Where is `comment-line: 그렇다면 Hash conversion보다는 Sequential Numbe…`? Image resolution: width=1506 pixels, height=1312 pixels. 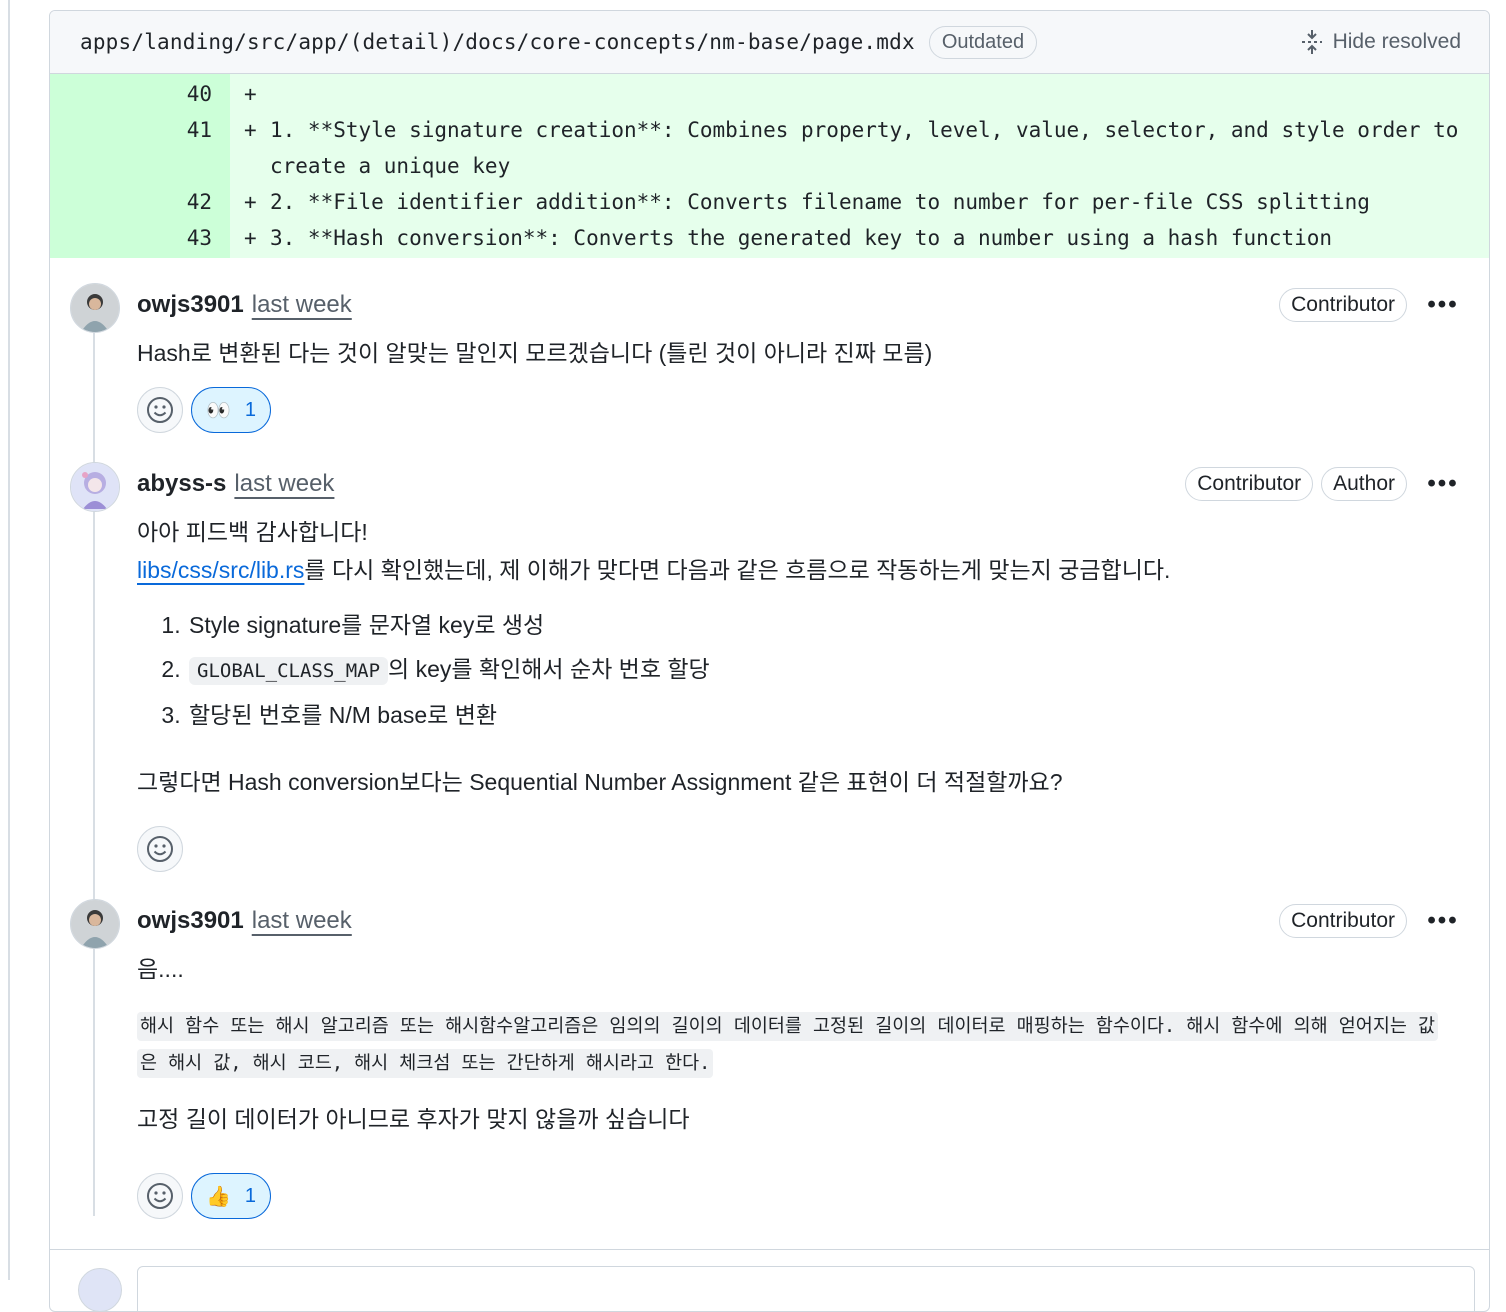
comment-line: 그렇다면 Hash conversion보다는 Sequential Numbe… is located at coordinates (600, 782).